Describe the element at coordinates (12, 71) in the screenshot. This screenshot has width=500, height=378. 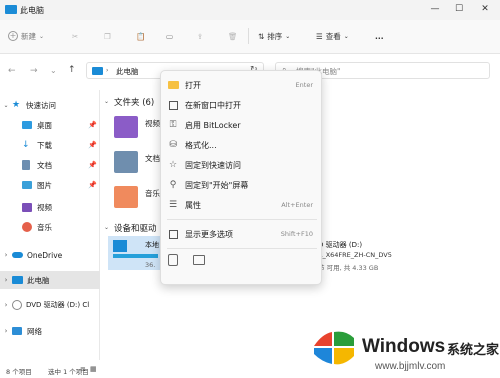
I see `back-icon: ←` at that location.